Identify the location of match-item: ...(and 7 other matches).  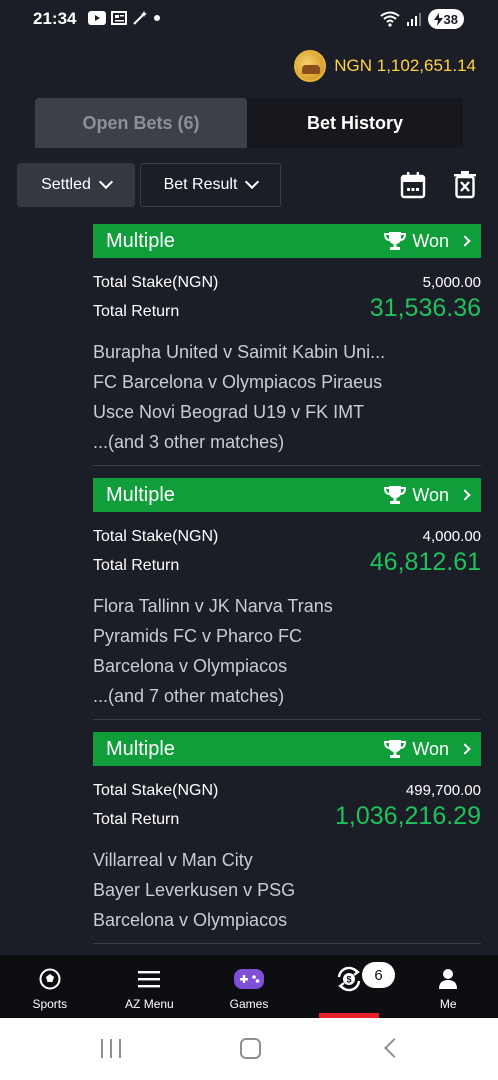
(189, 696).